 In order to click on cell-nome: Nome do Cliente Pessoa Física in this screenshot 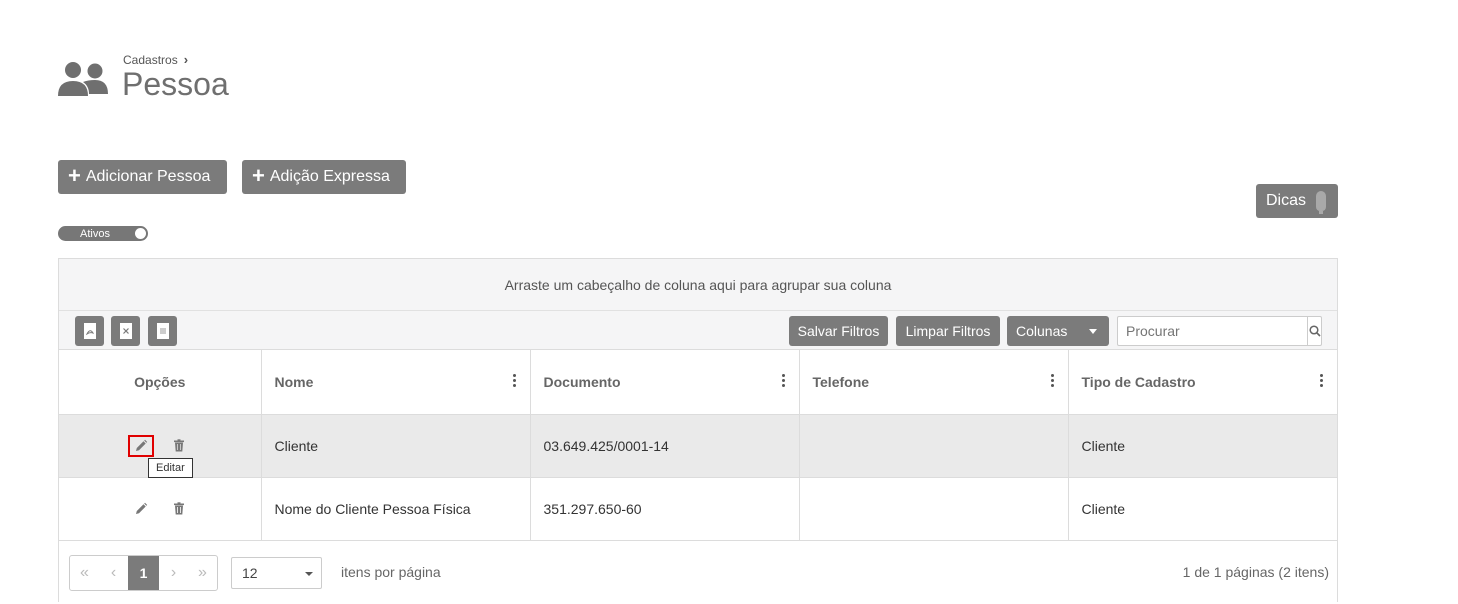, I will do `click(396, 509)`.